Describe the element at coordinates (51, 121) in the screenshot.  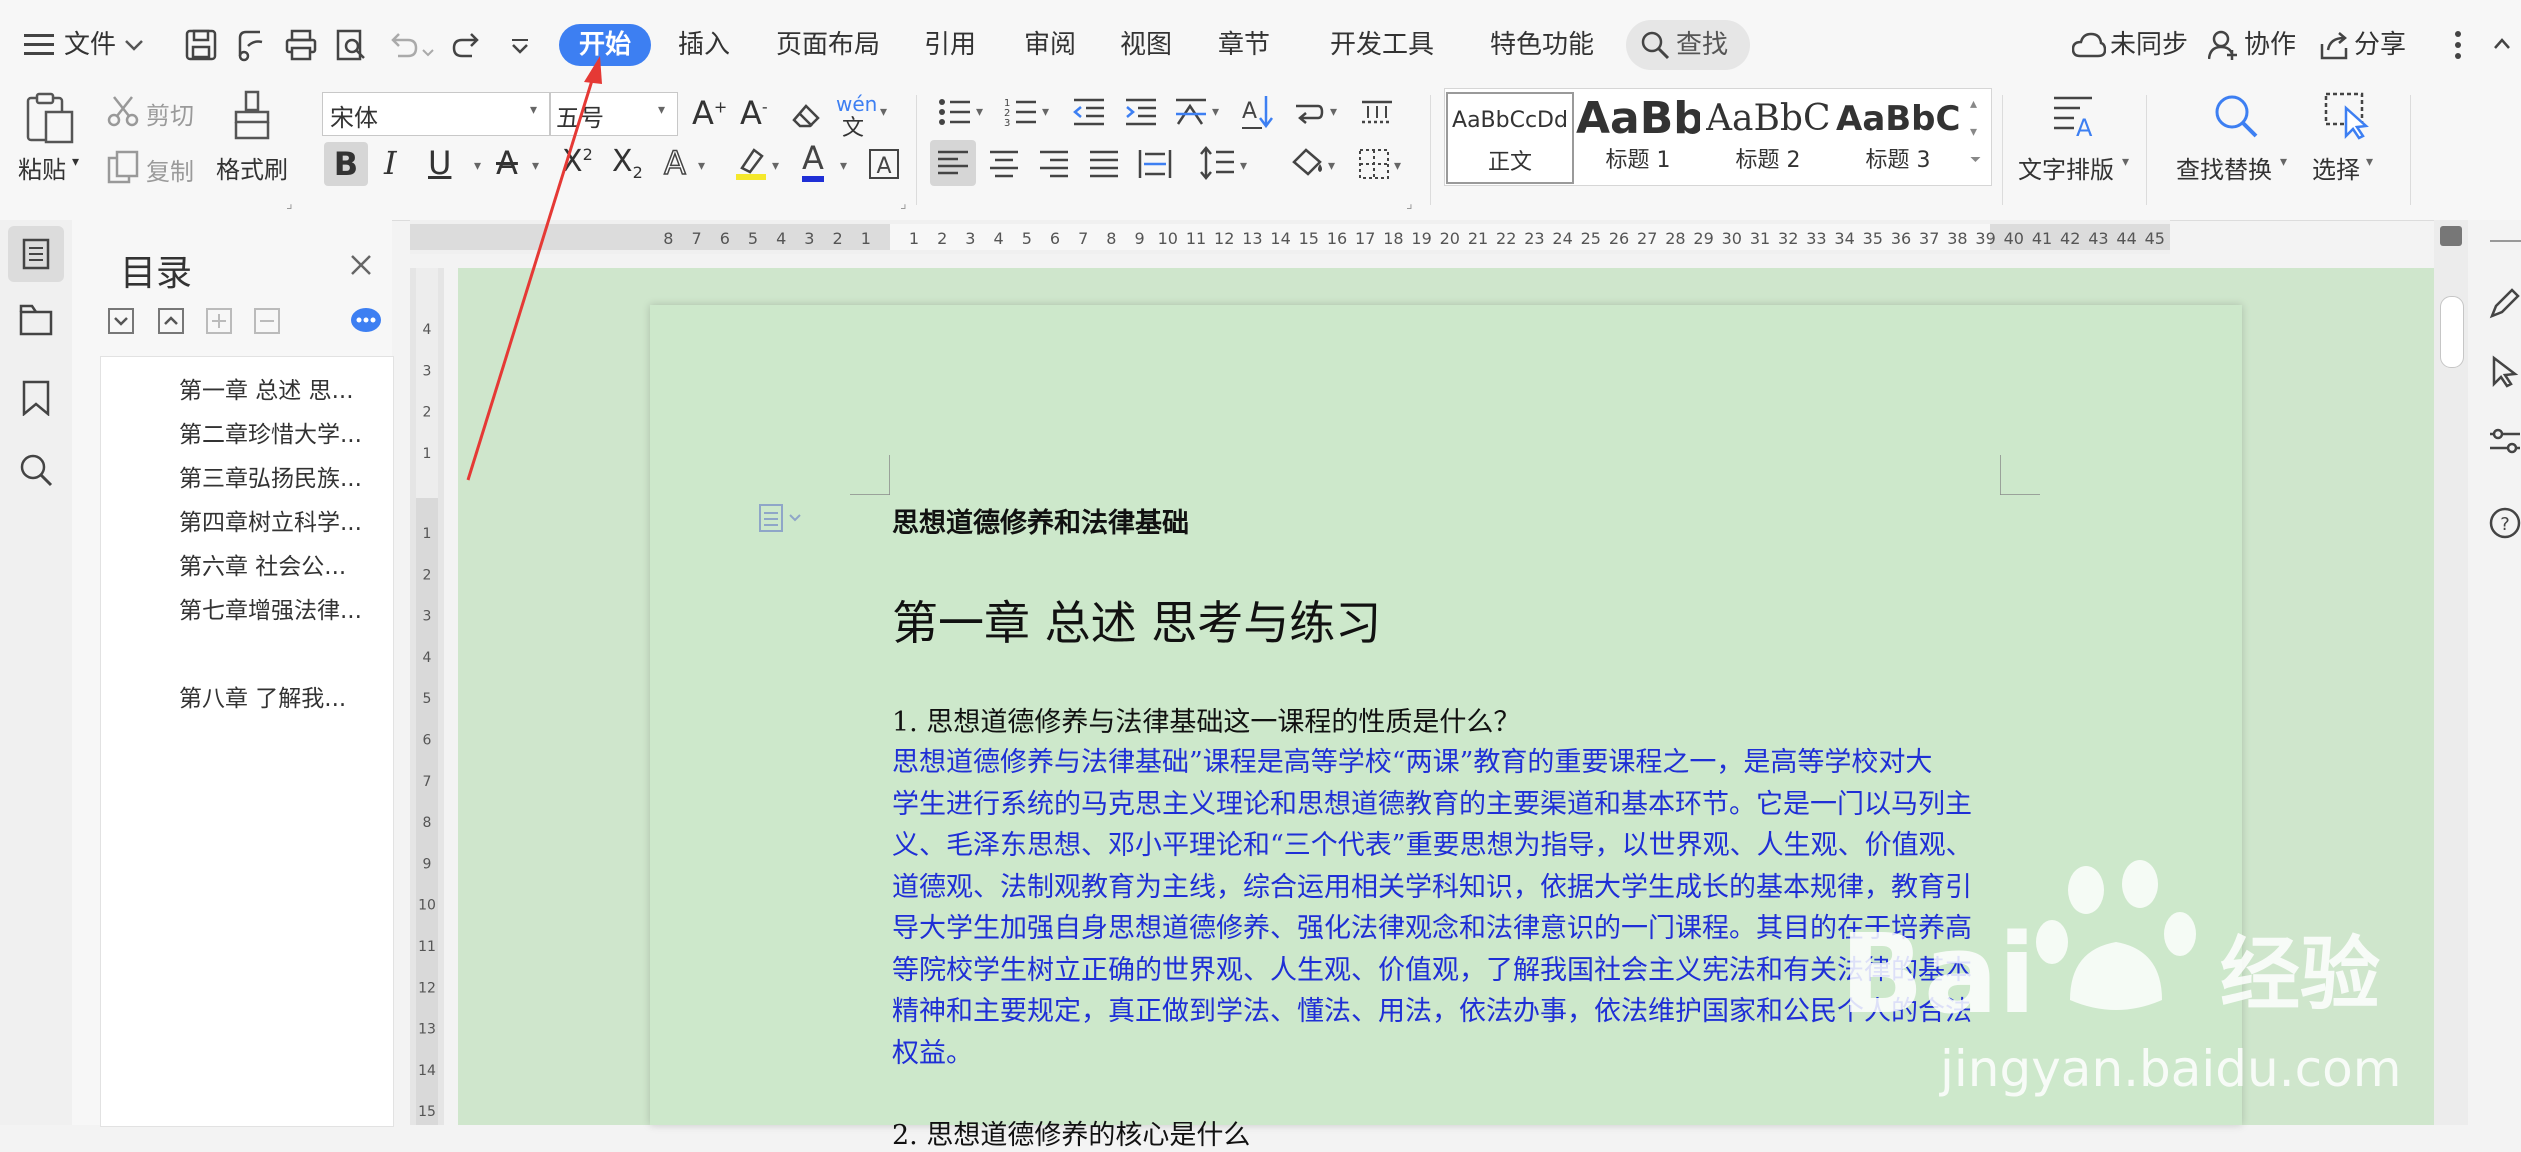
I see `paste-icon` at that location.